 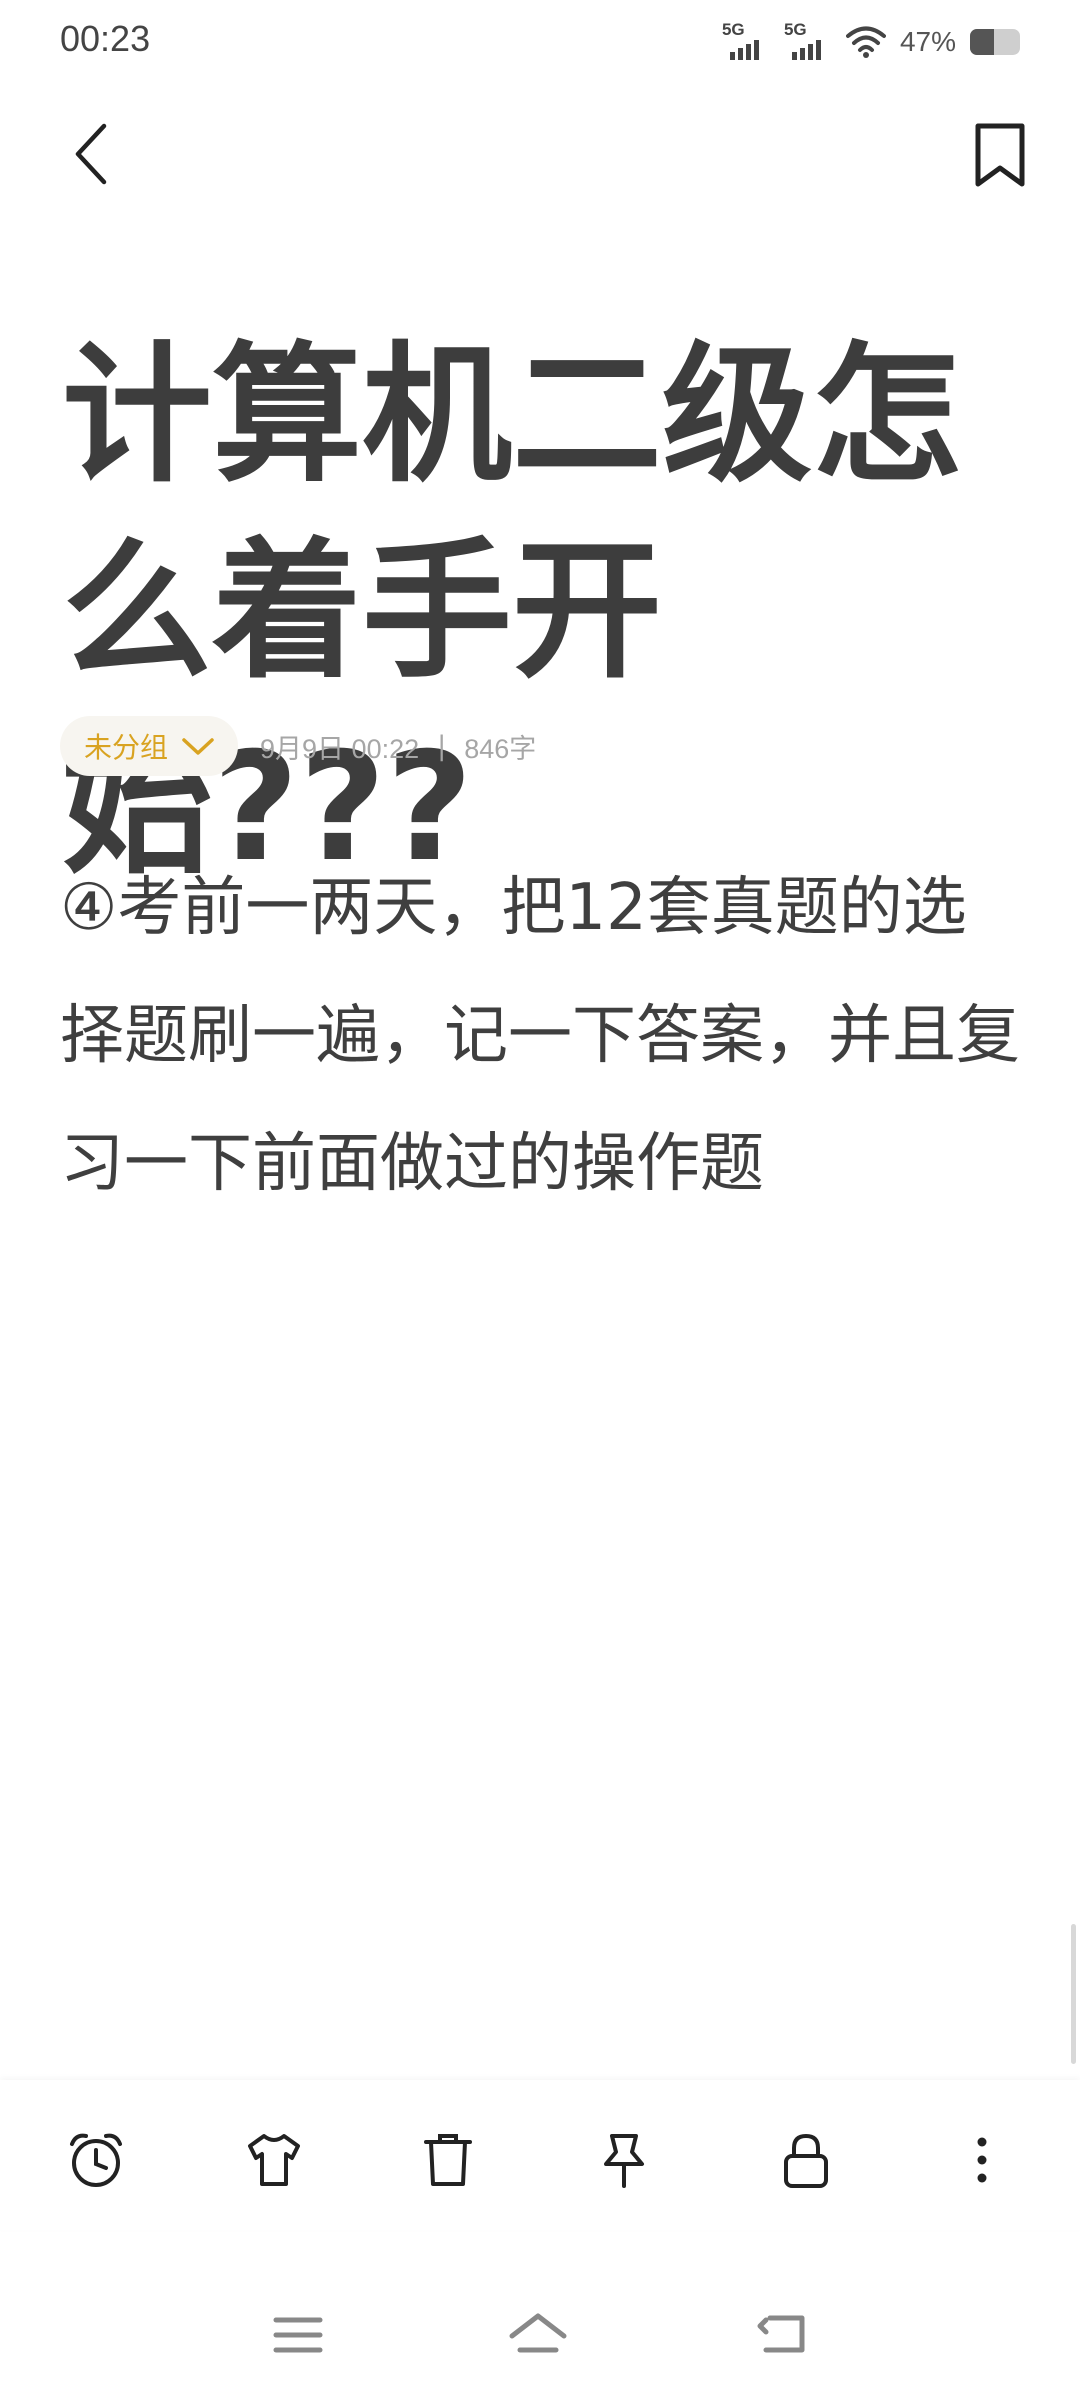 I want to click on note-meta: 未分组 9月9日 00:22 | 846字, so click(x=298, y=746).